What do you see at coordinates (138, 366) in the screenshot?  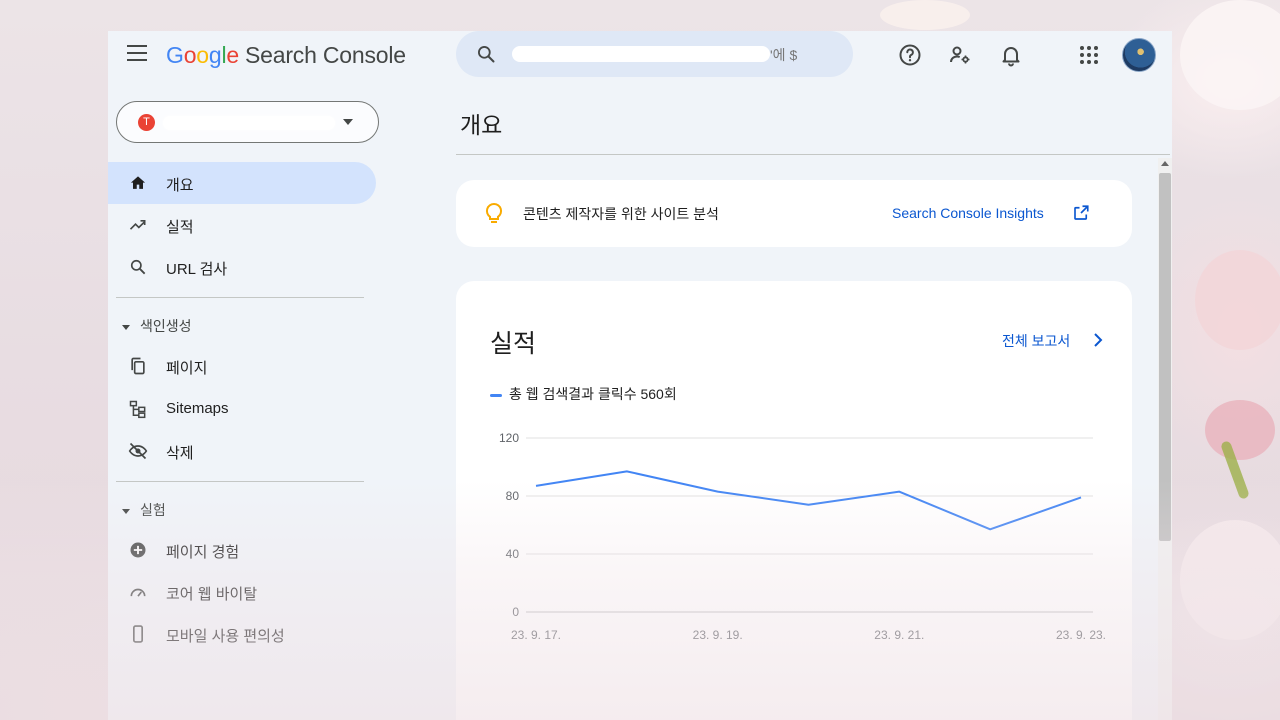 I see `pages-icon` at bounding box center [138, 366].